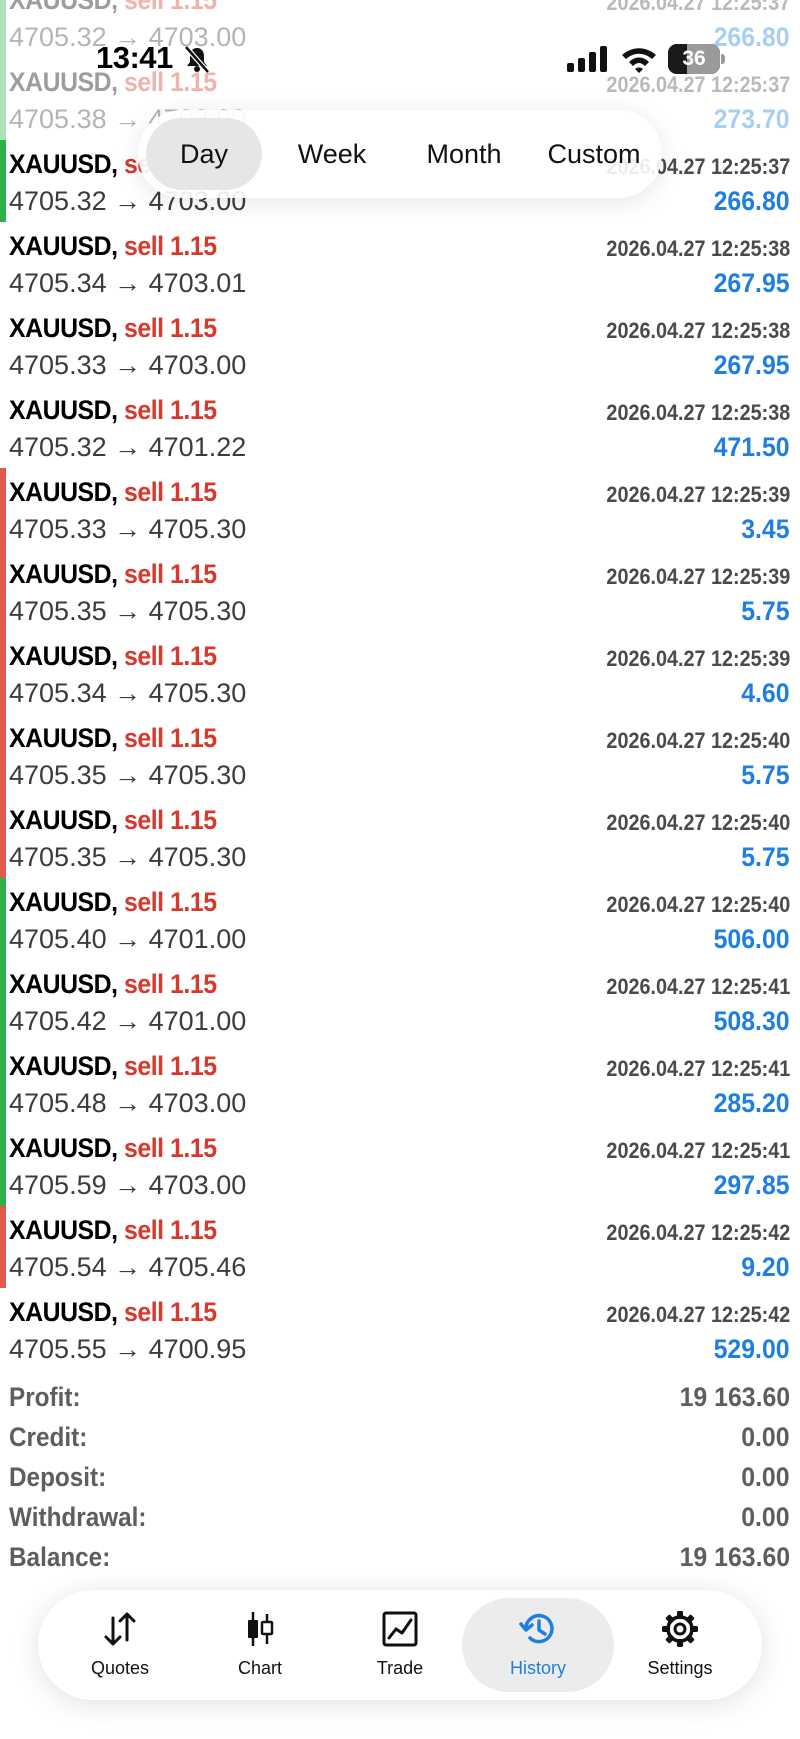 This screenshot has width=800, height=1739. I want to click on summary-credit: Credit: 0.00, so click(400, 1440).